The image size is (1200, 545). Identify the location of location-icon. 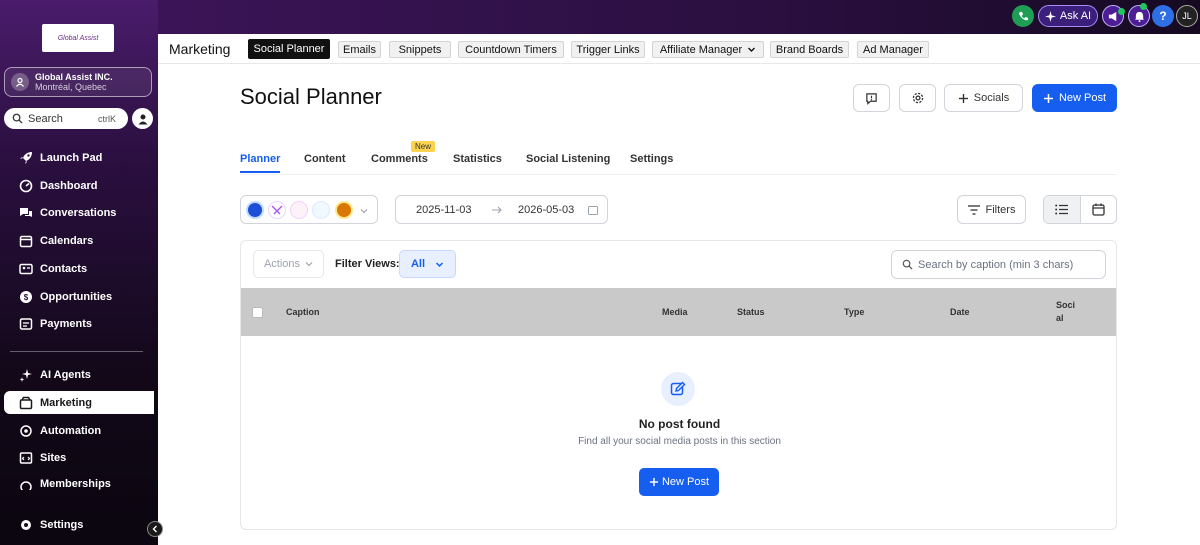
(20, 82).